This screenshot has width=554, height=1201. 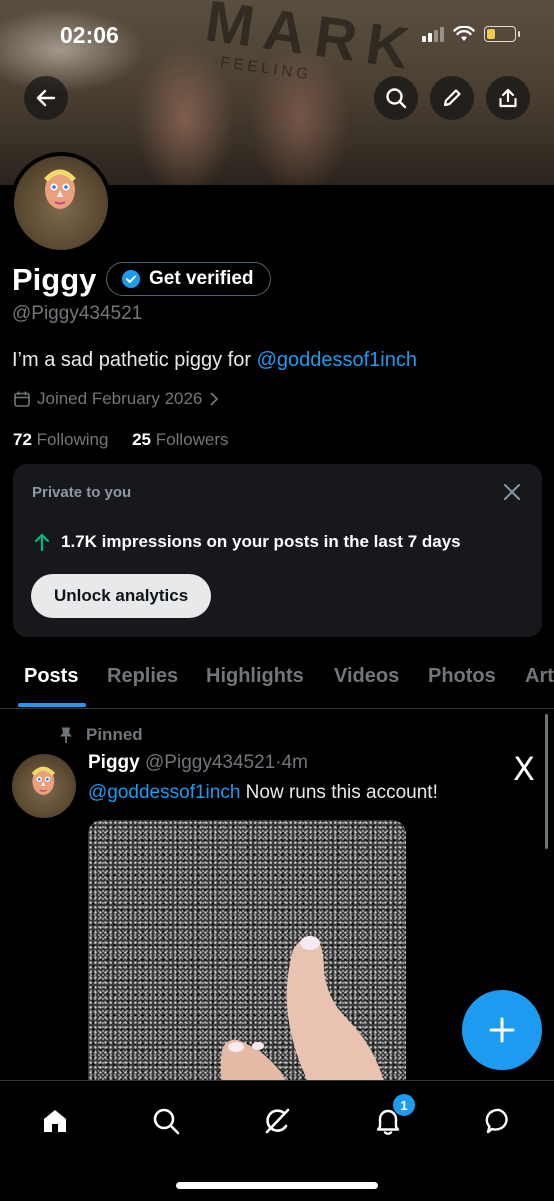 What do you see at coordinates (524, 769) in the screenshot?
I see `x-logo-icon: X` at bounding box center [524, 769].